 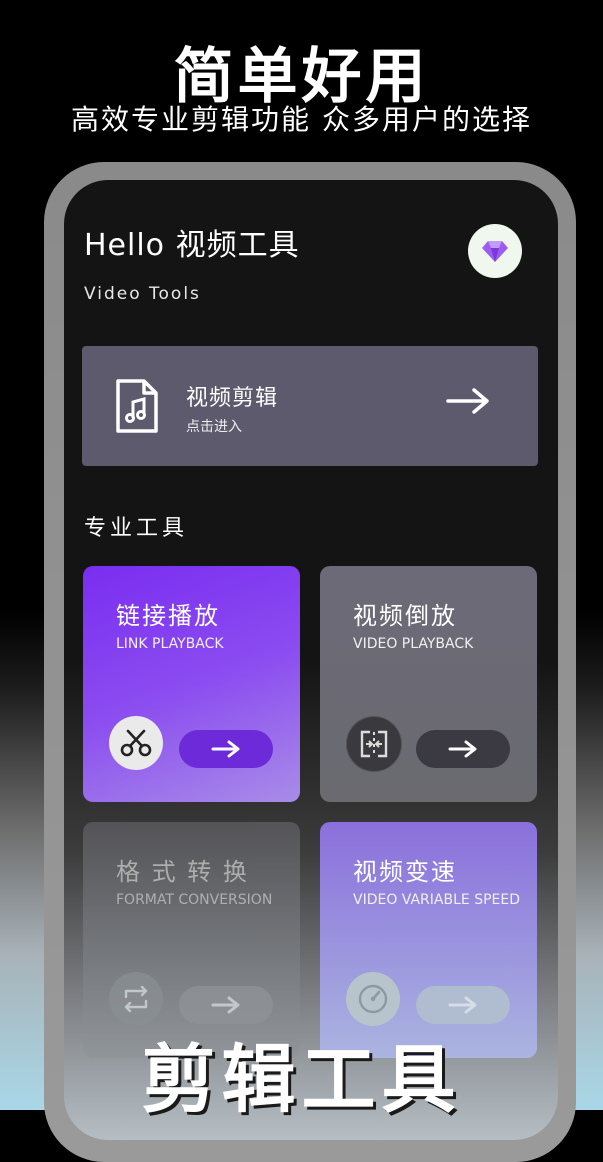 What do you see at coordinates (168, 616) in the screenshot?
I see `tool-title: 链接播放` at bounding box center [168, 616].